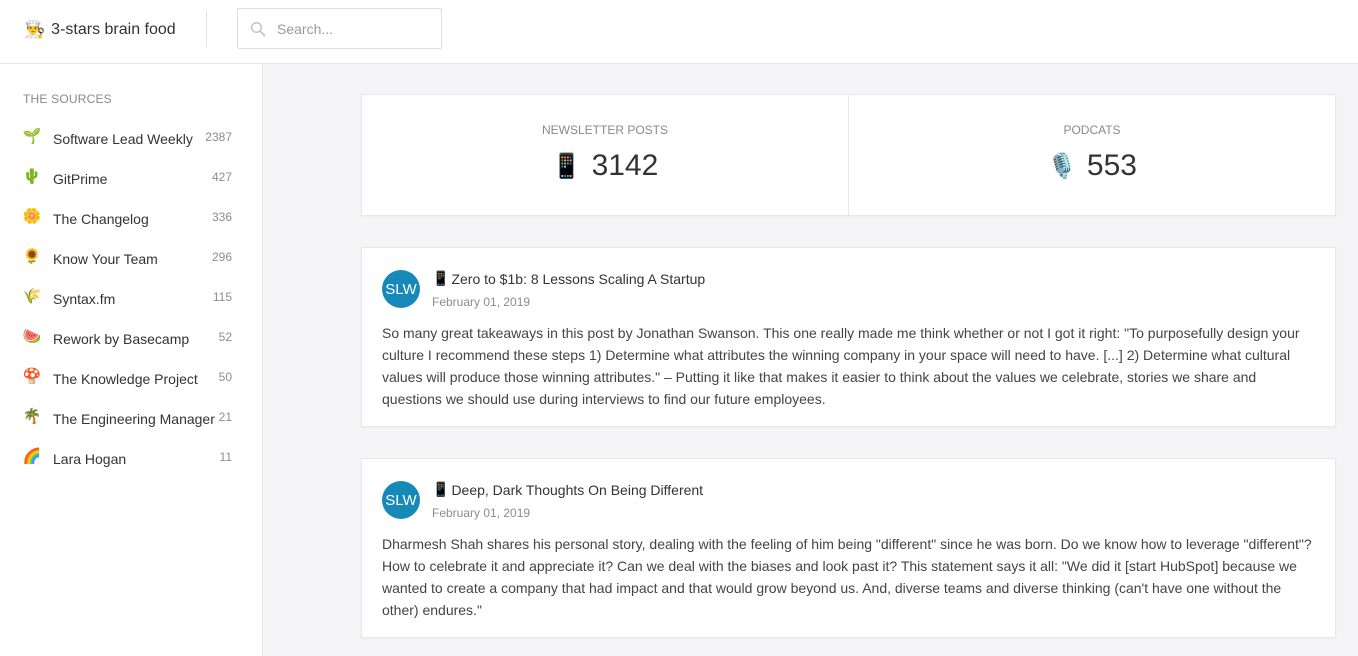 The image size is (1358, 656). What do you see at coordinates (605, 130) in the screenshot?
I see `stat-title: NEWSLETTER POSTS` at bounding box center [605, 130].